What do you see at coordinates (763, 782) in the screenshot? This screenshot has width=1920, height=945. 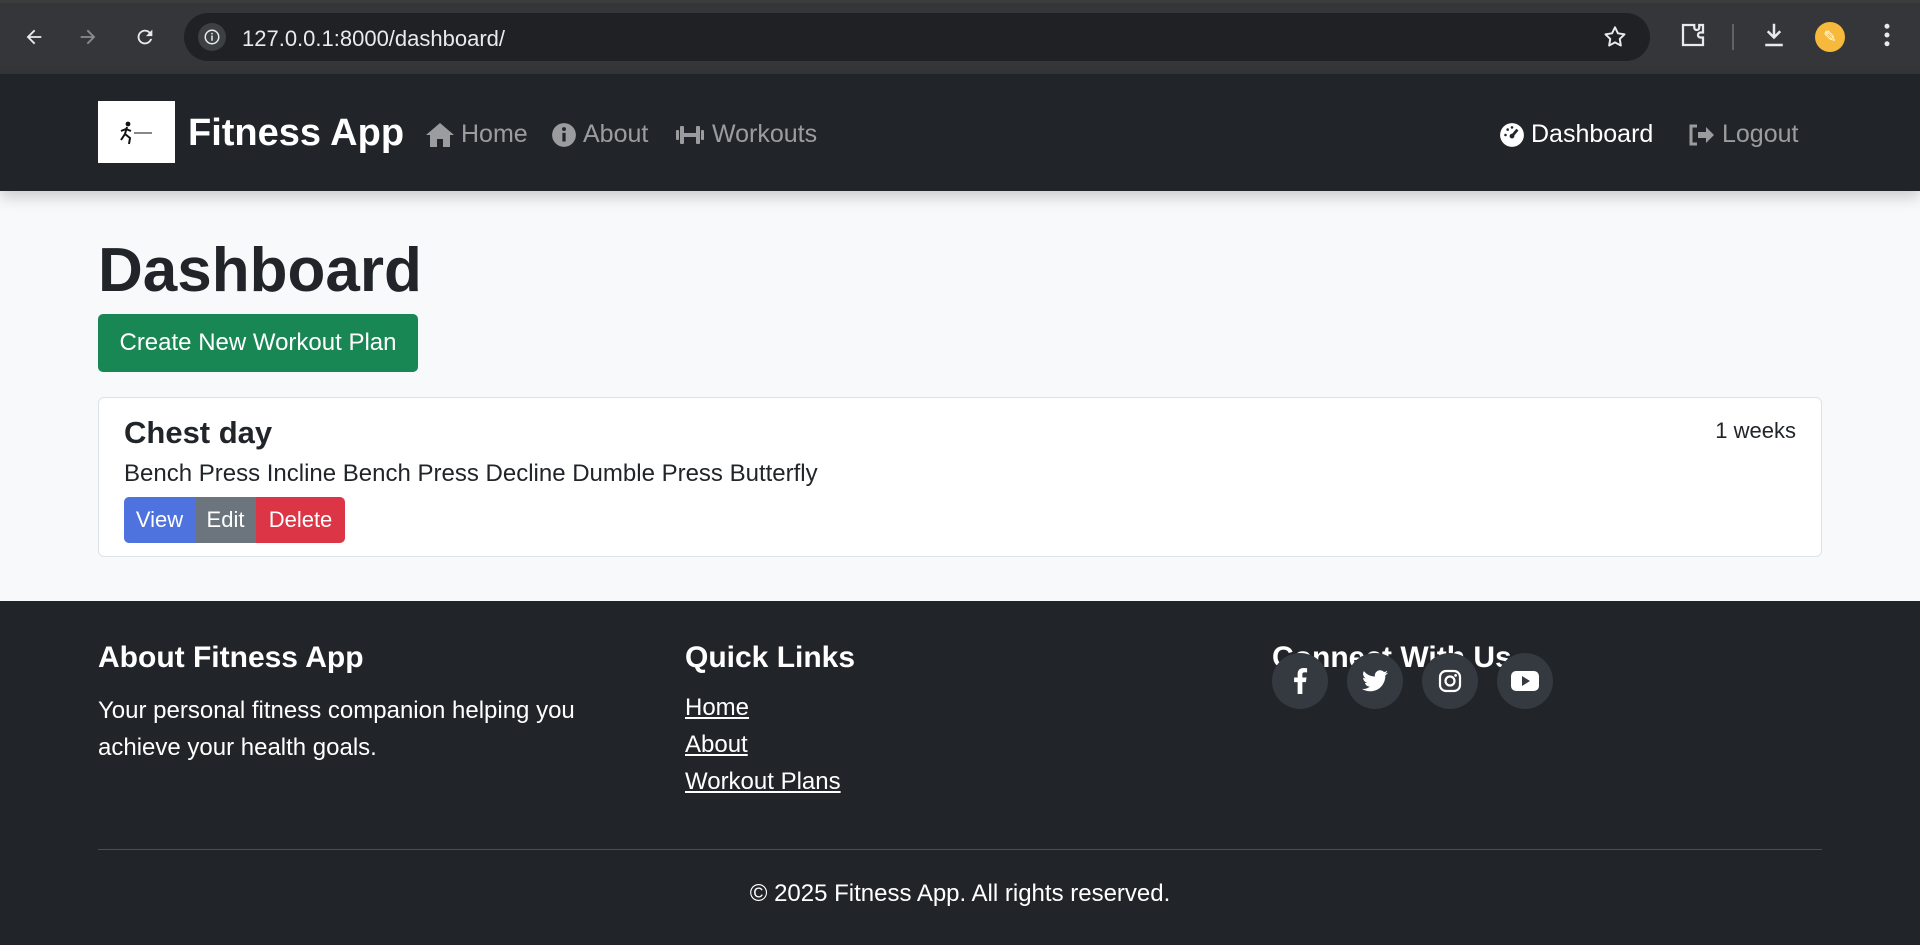 I see `footer-link-workout-plans: Workout Plans` at bounding box center [763, 782].